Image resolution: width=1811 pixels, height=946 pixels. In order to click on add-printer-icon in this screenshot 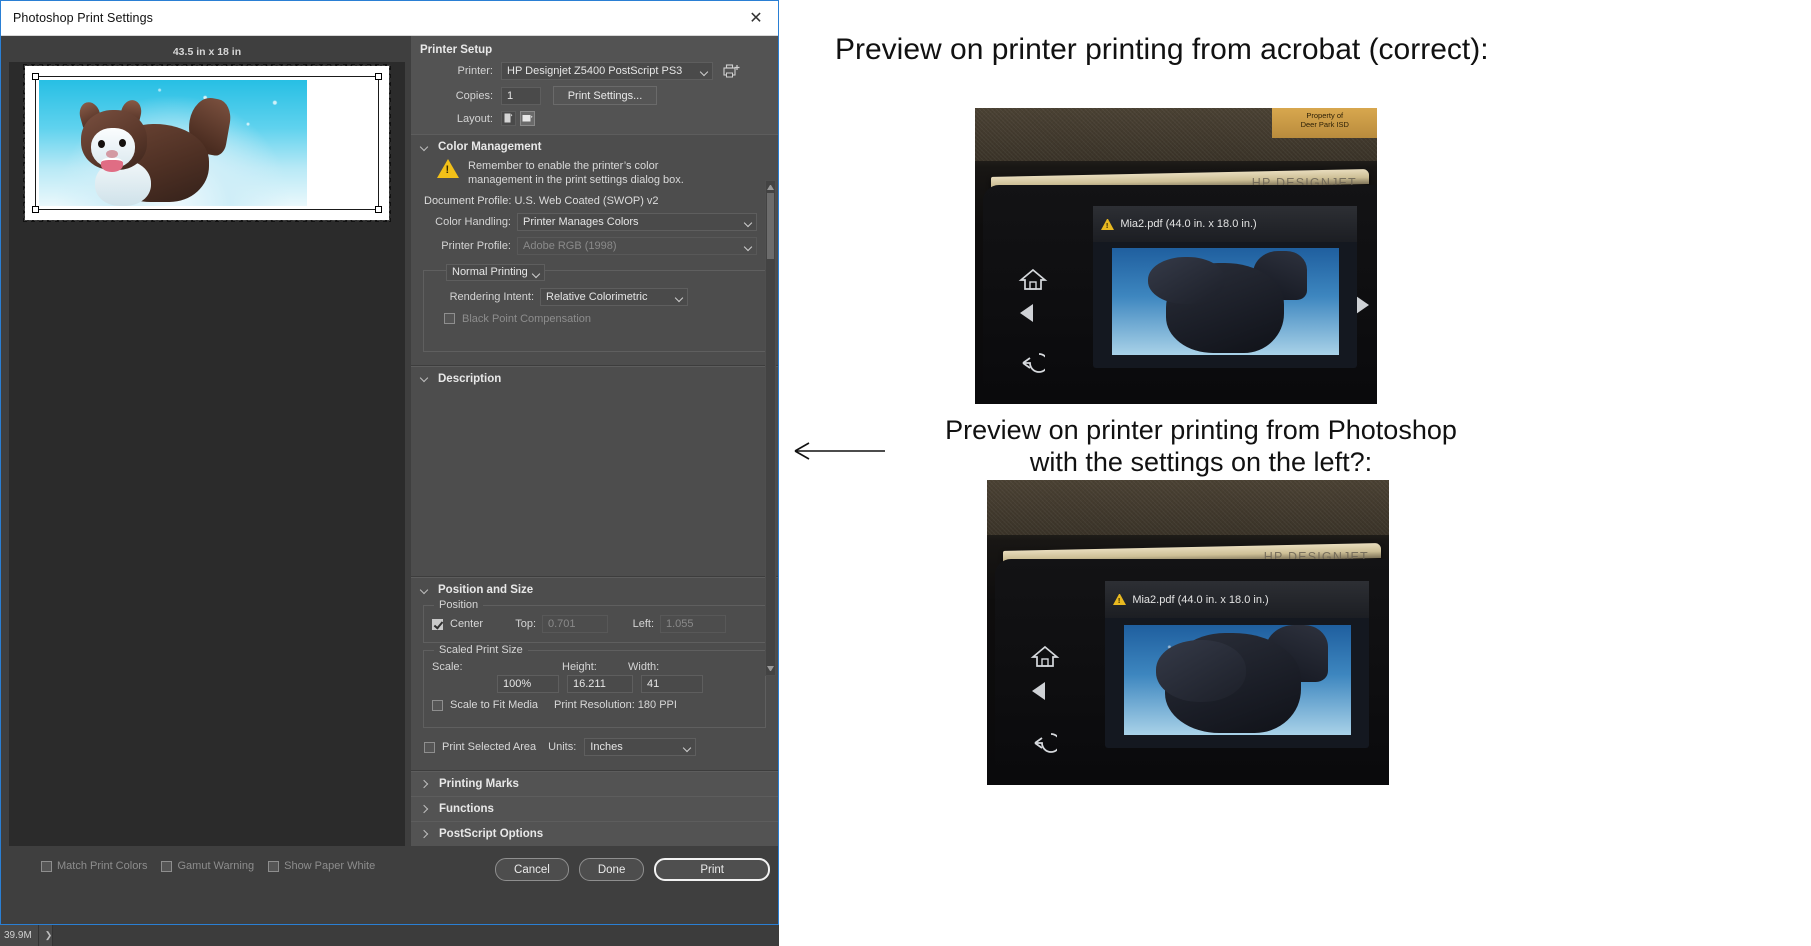, I will do `click(732, 71)`.